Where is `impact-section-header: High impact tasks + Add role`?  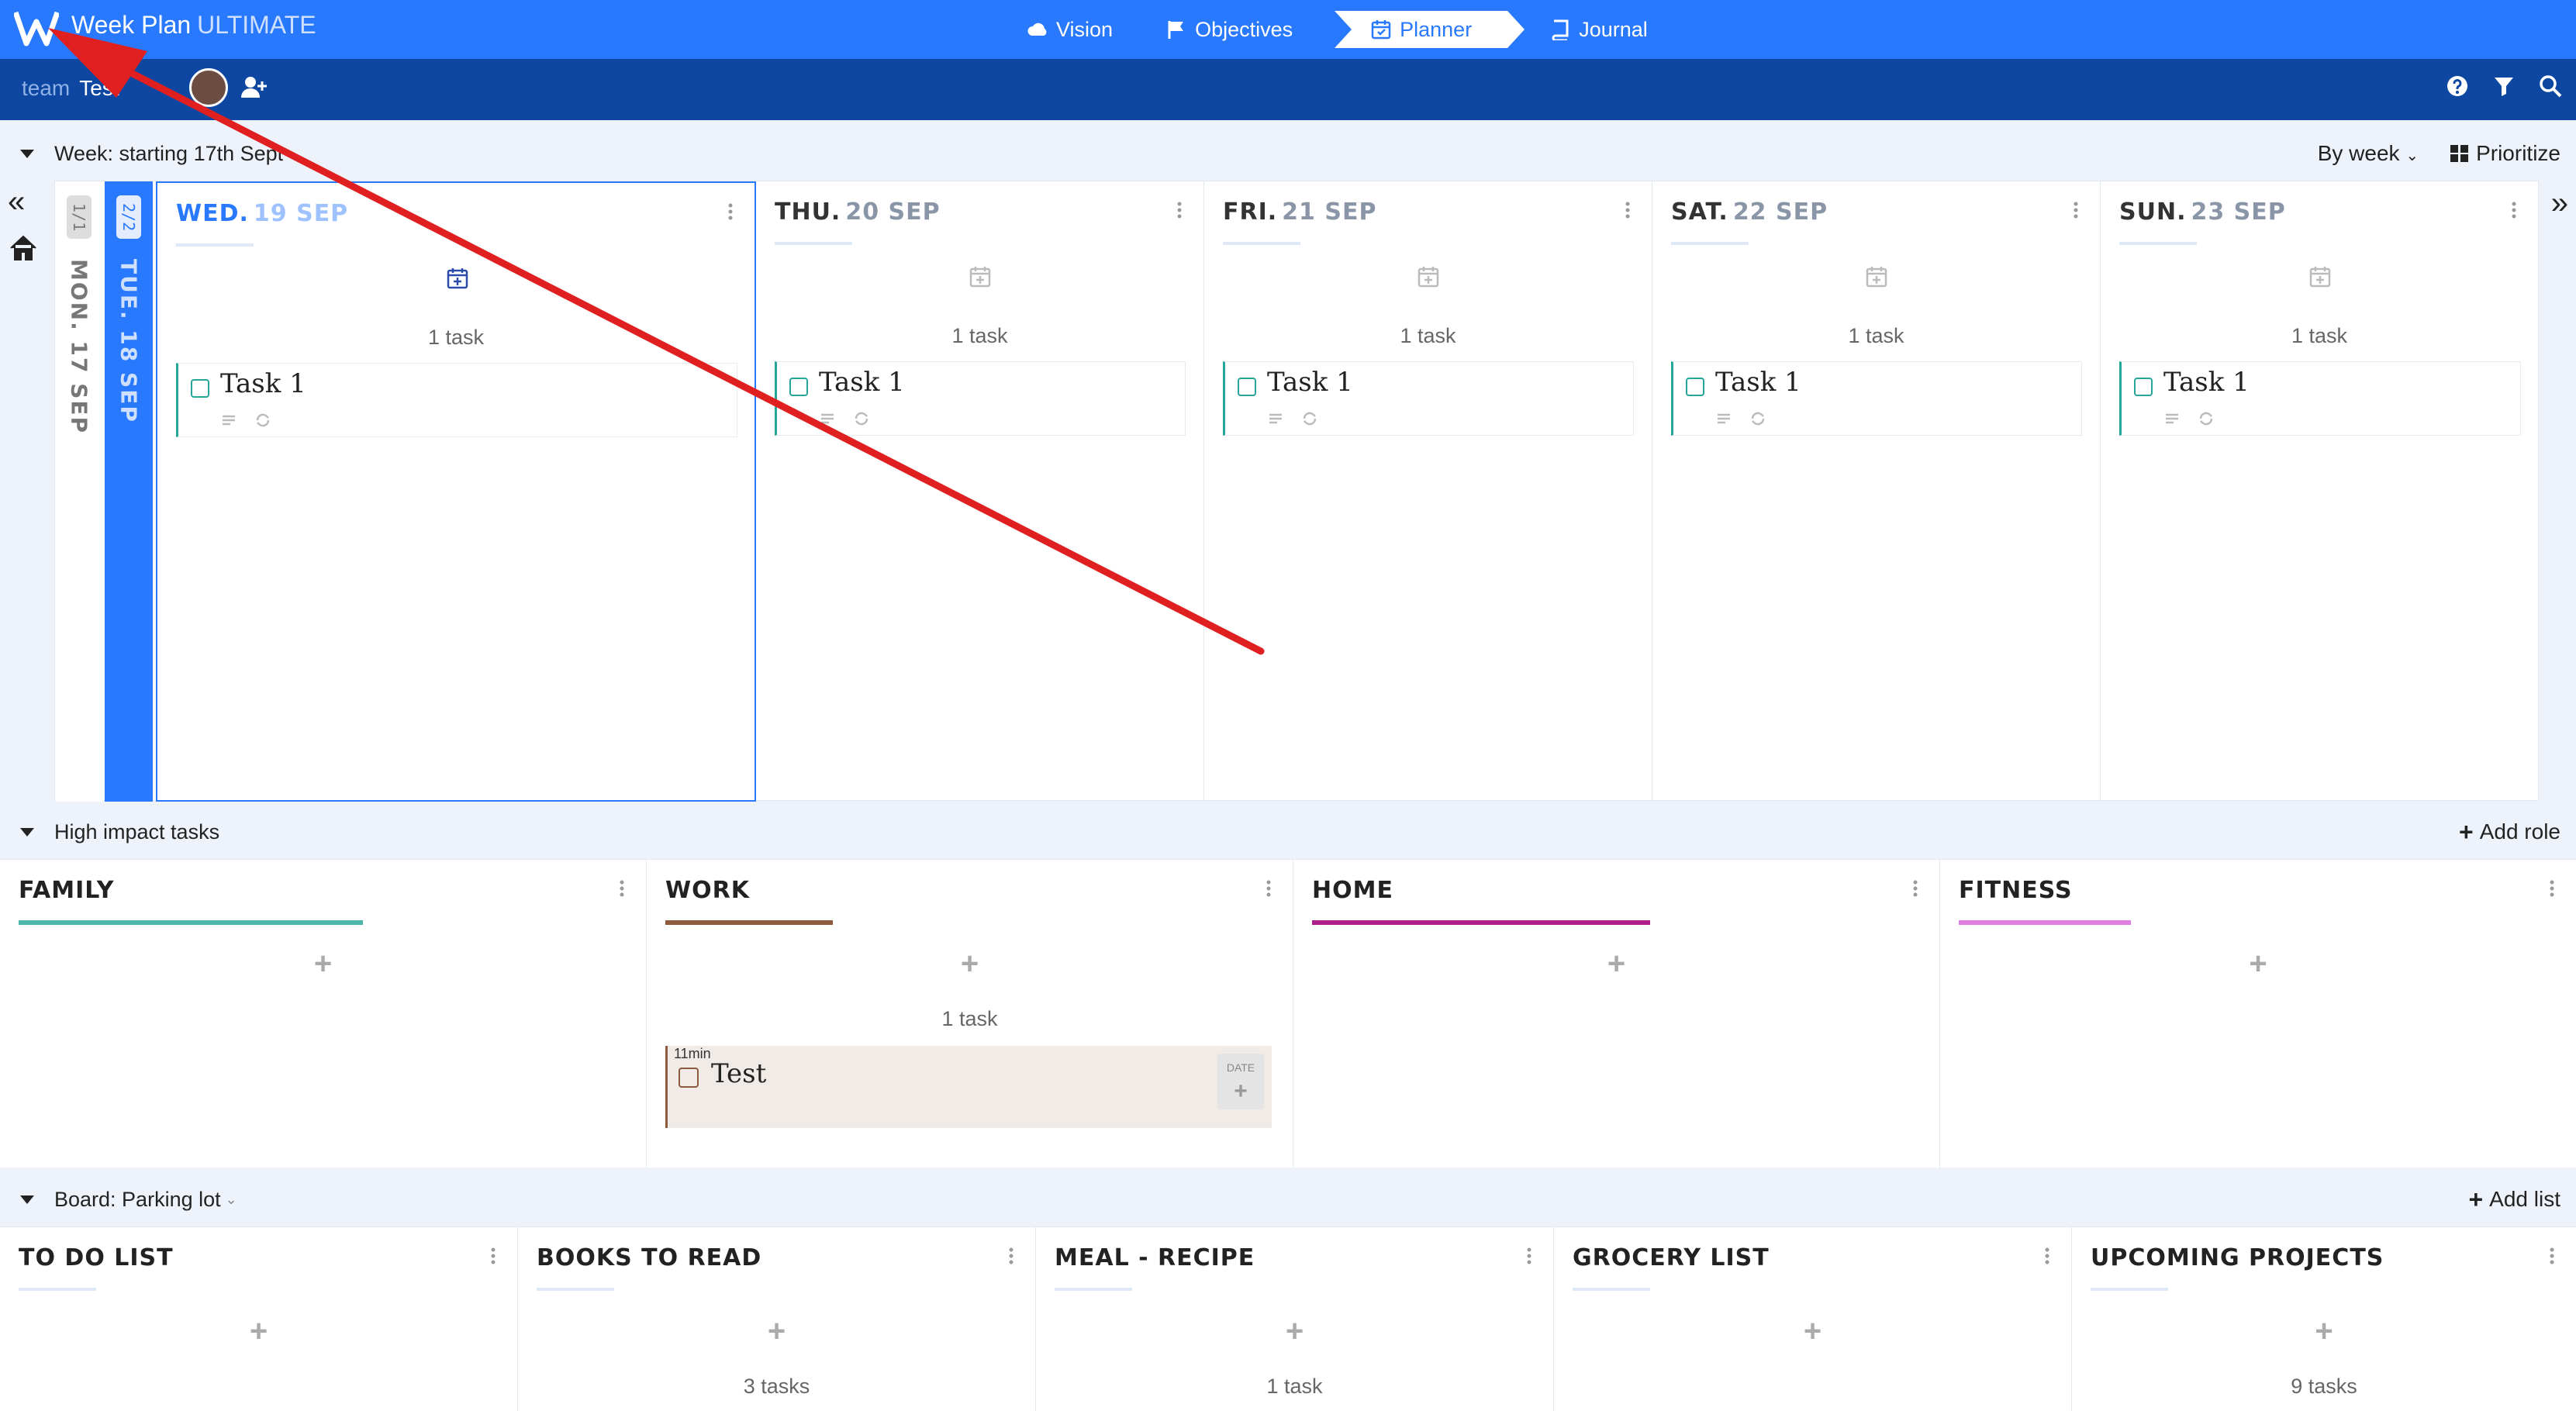 impact-section-header: High impact tasks + Add role is located at coordinates (1288, 832).